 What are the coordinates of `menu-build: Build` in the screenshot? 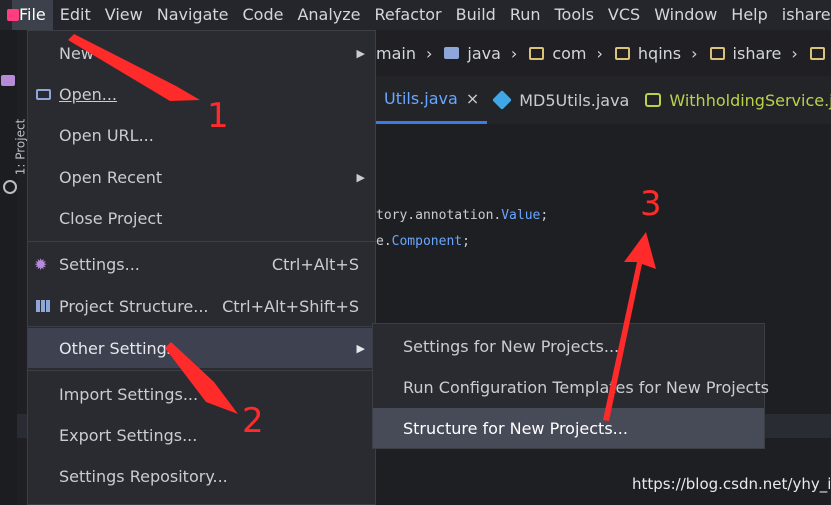 It's located at (476, 15).